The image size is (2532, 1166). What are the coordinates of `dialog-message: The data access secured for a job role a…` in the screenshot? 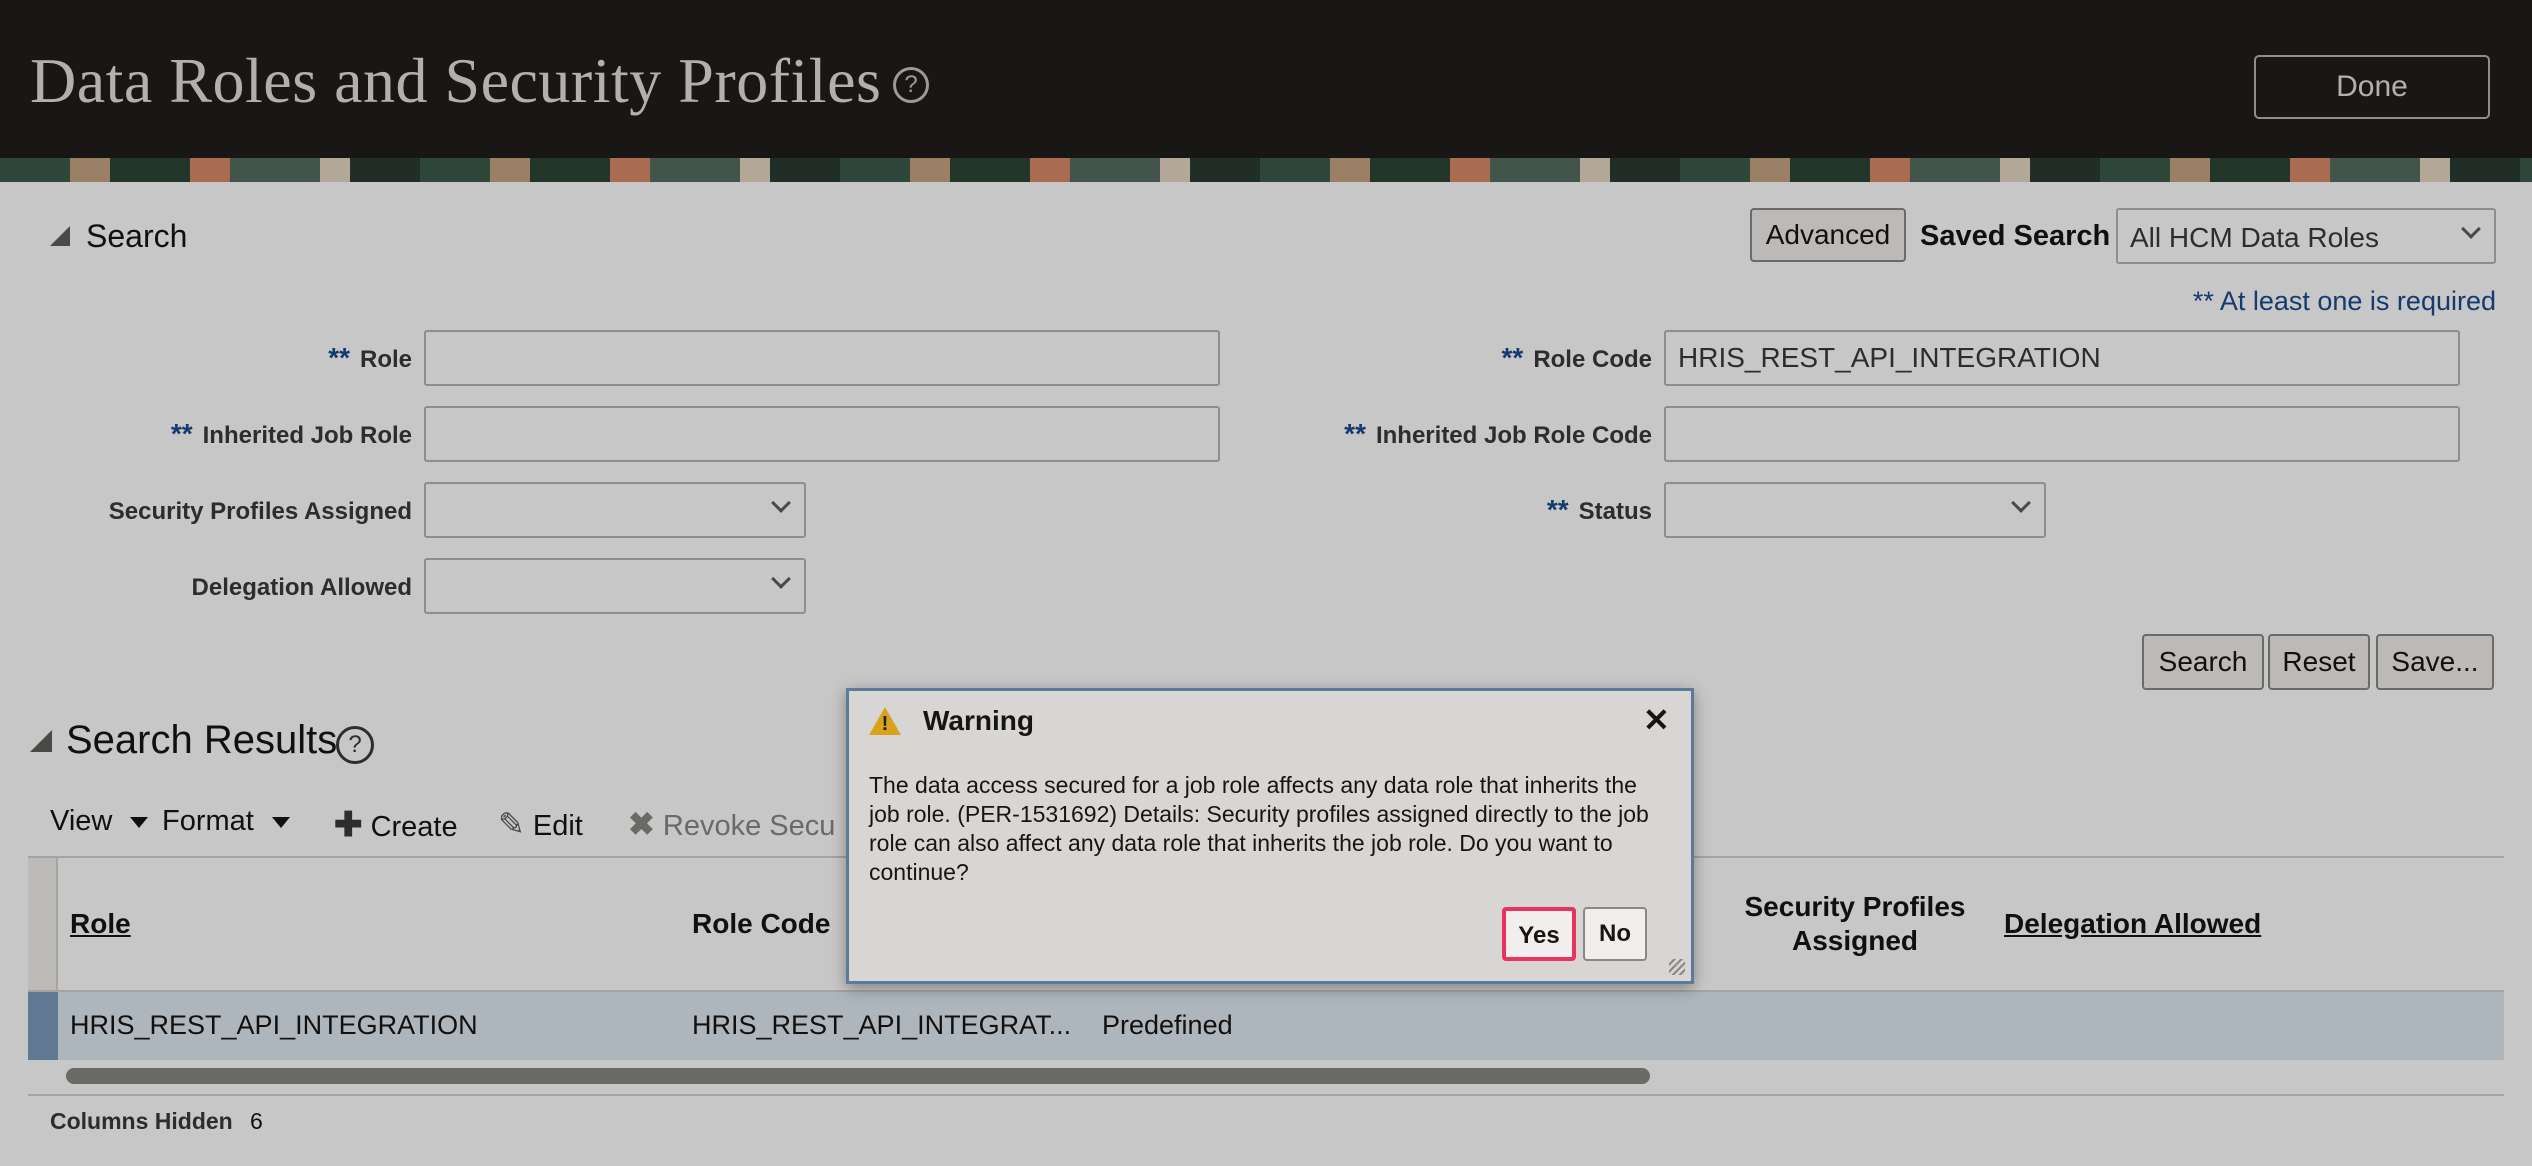 It's located at (1259, 828).